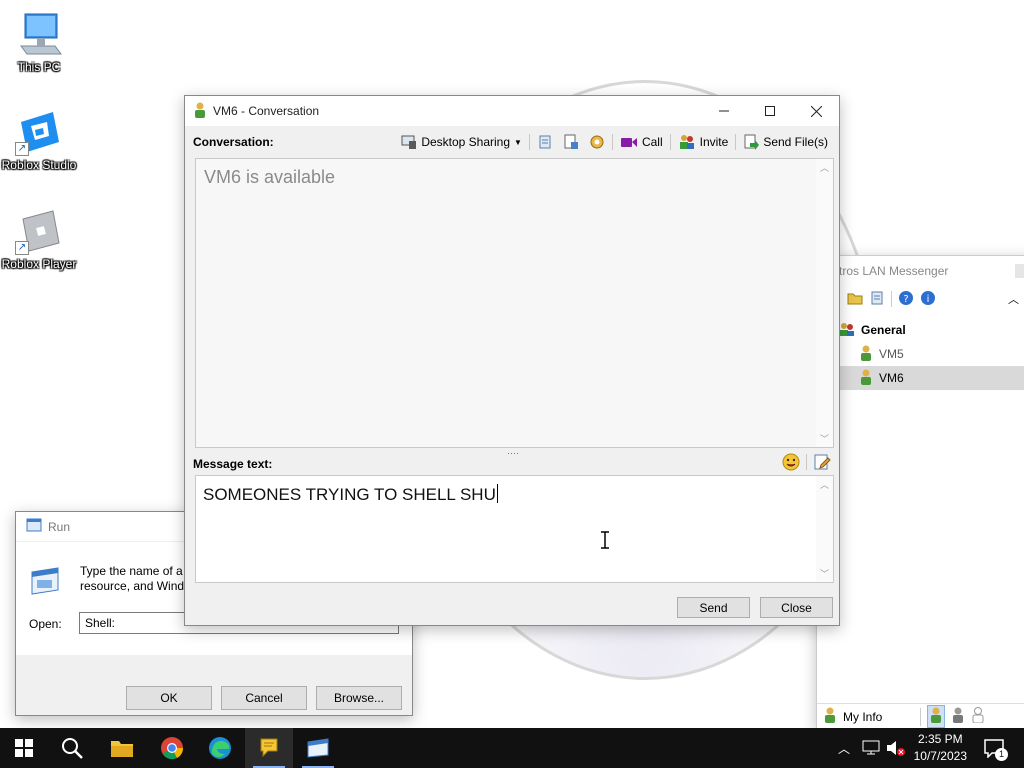 The image size is (1024, 768). What do you see at coordinates (785, 142) in the screenshot?
I see `send-files-button: Send File(s)` at bounding box center [785, 142].